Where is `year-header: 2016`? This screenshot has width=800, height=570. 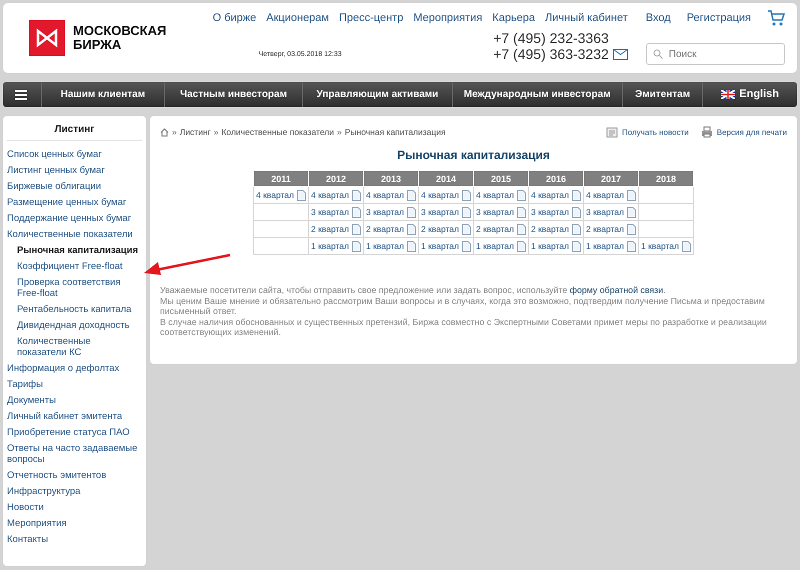
year-header: 2016 is located at coordinates (556, 178).